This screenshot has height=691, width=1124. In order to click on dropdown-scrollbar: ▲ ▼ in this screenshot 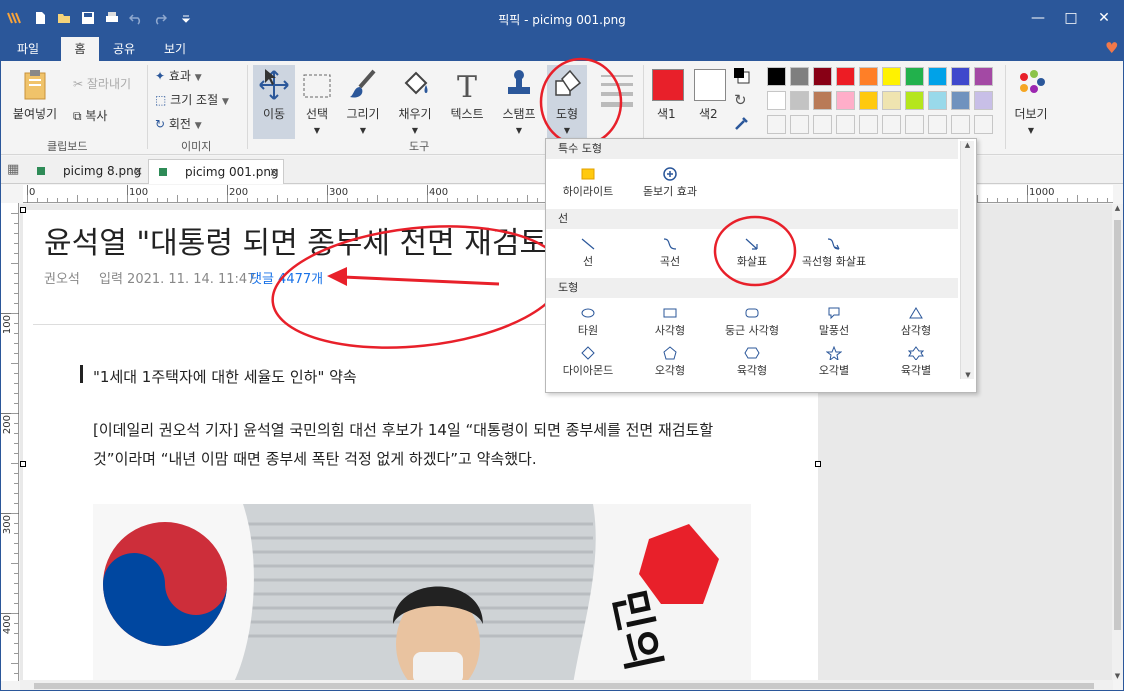, I will do `click(967, 260)`.